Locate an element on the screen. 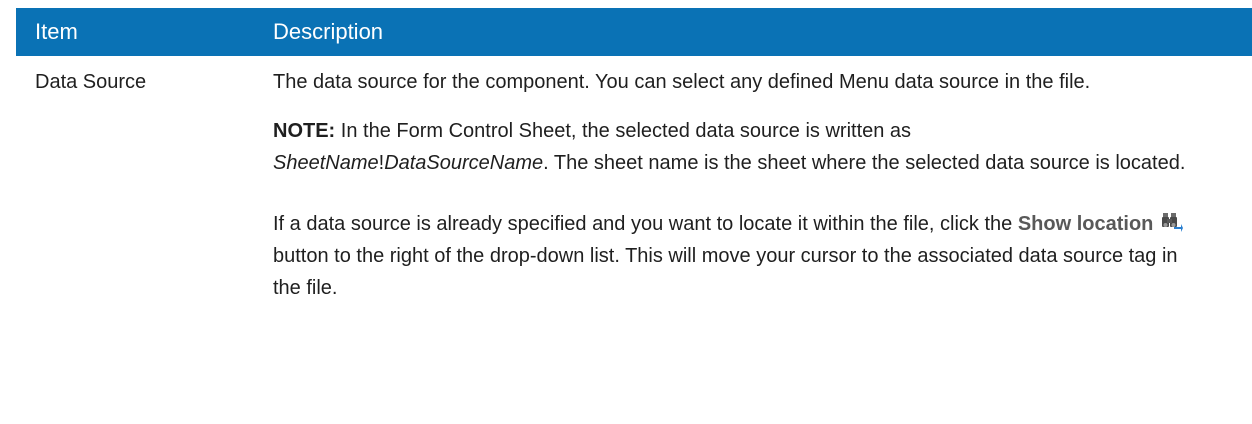 The image size is (1252, 424). note-label: NOTE: is located at coordinates (304, 131).